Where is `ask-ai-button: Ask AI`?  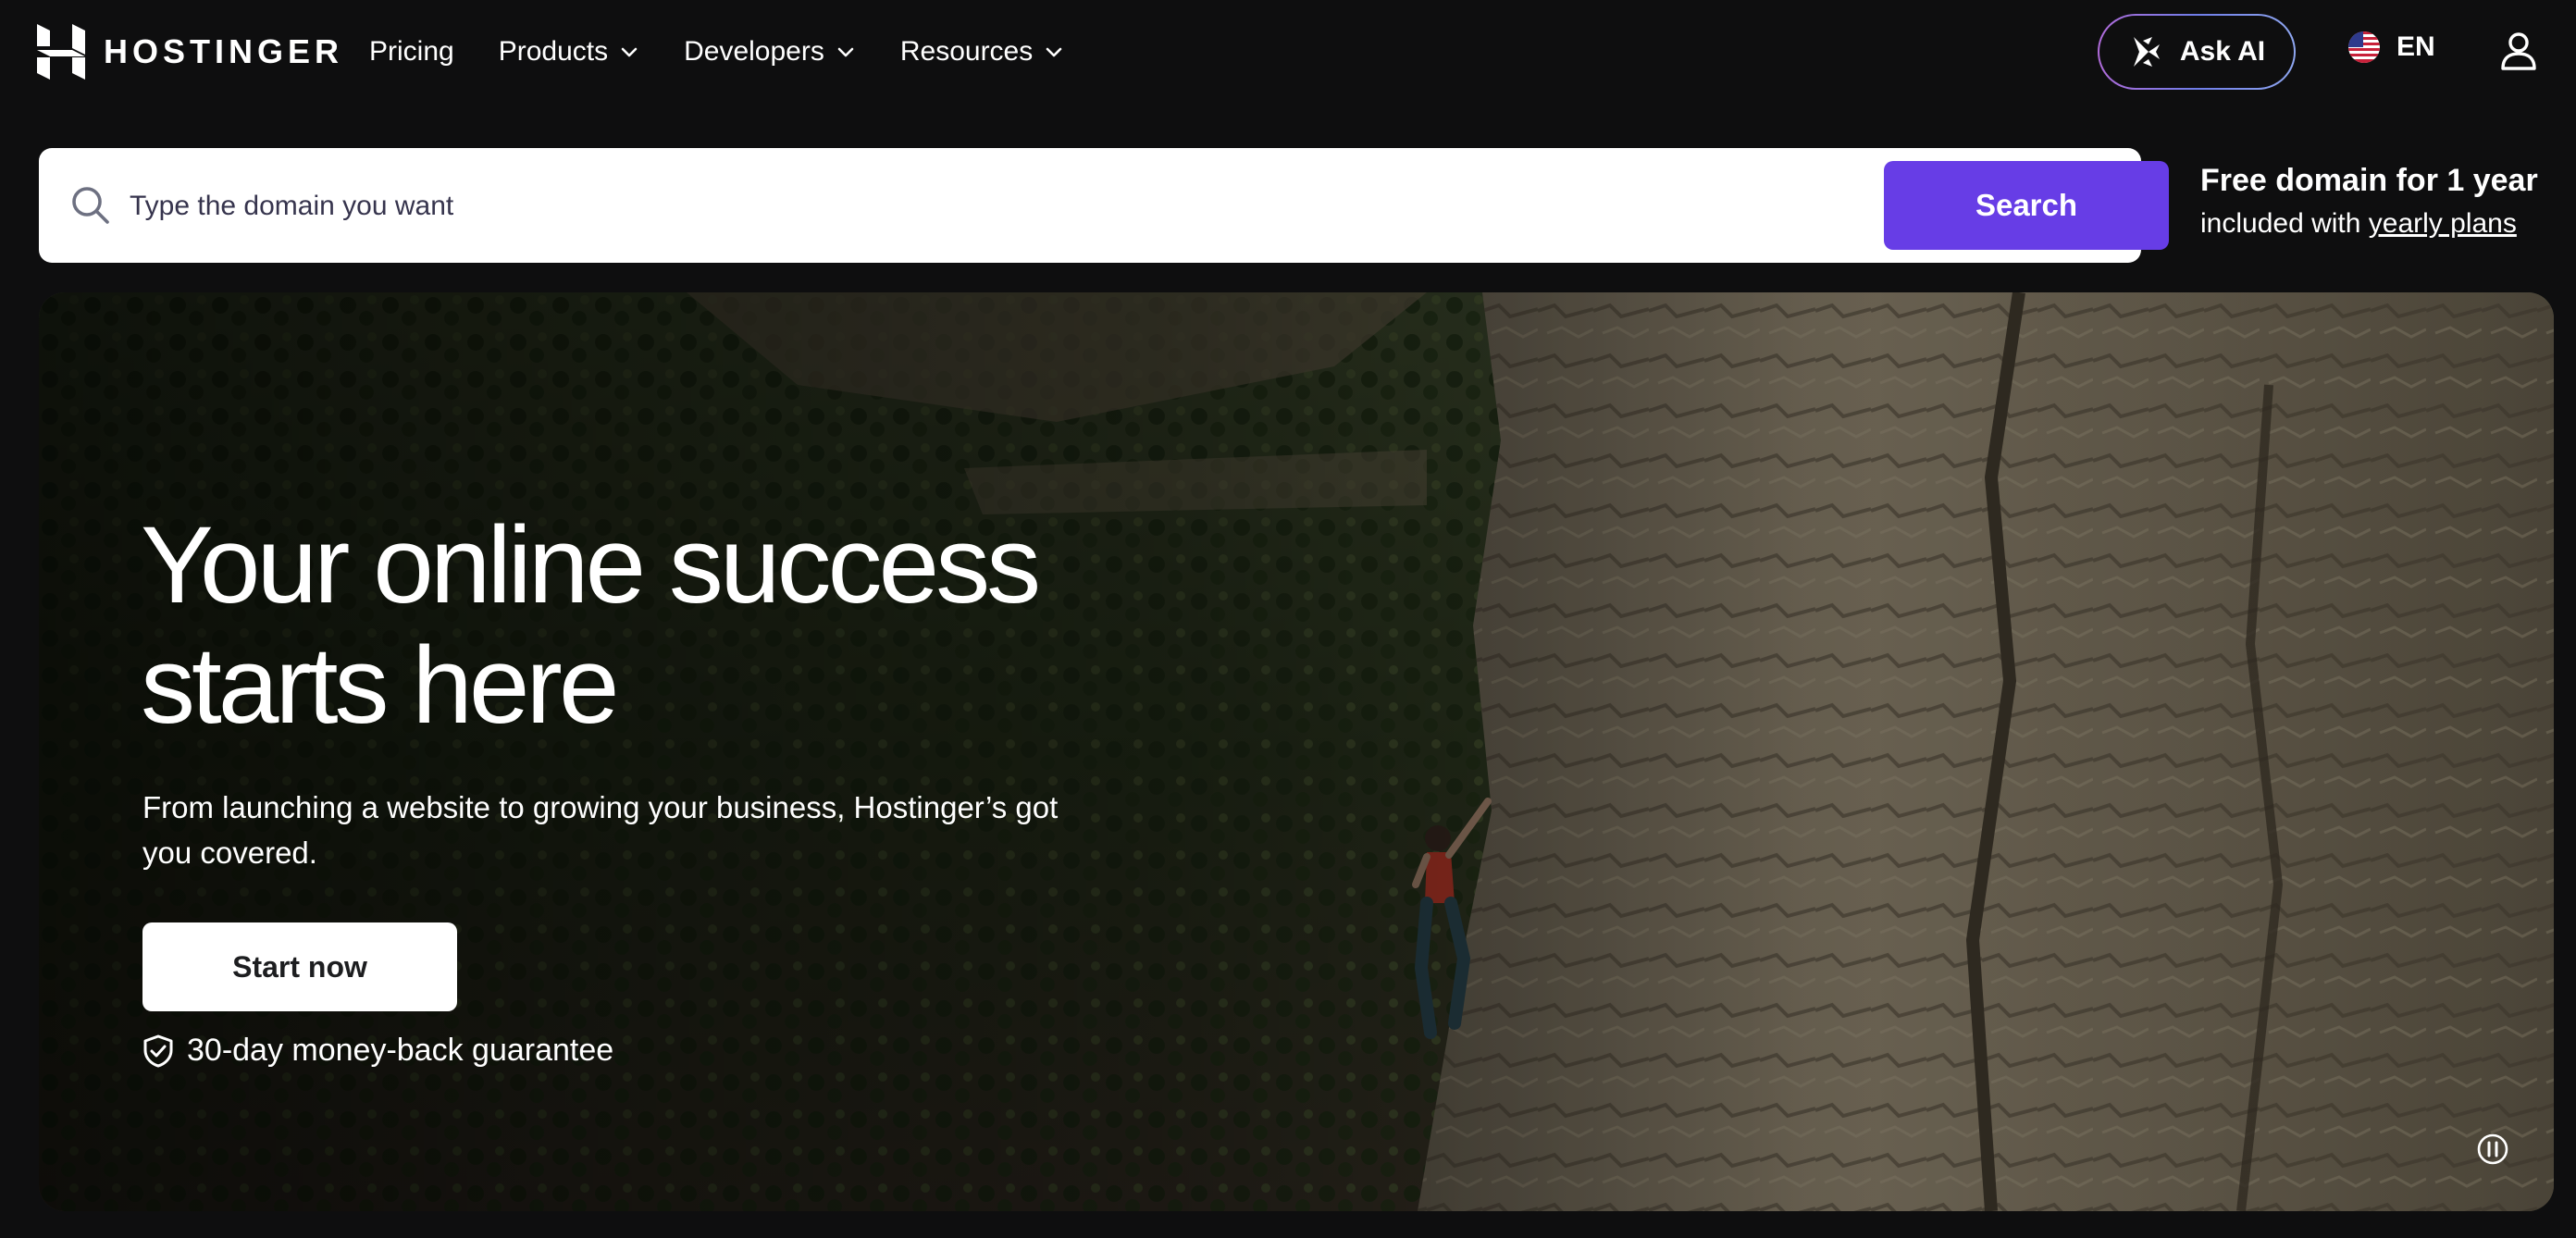
ask-ai-button: Ask AI is located at coordinates (2197, 52).